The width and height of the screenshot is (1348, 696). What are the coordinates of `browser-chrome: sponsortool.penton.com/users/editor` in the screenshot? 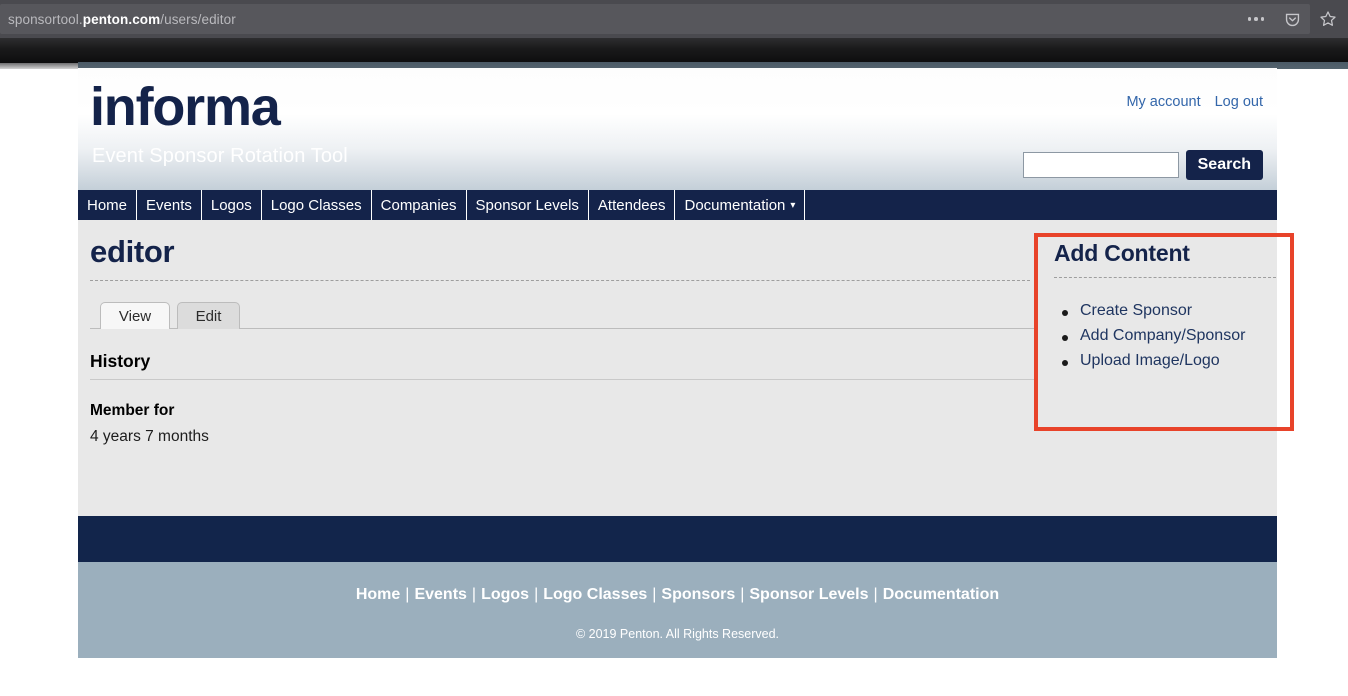 It's located at (674, 19).